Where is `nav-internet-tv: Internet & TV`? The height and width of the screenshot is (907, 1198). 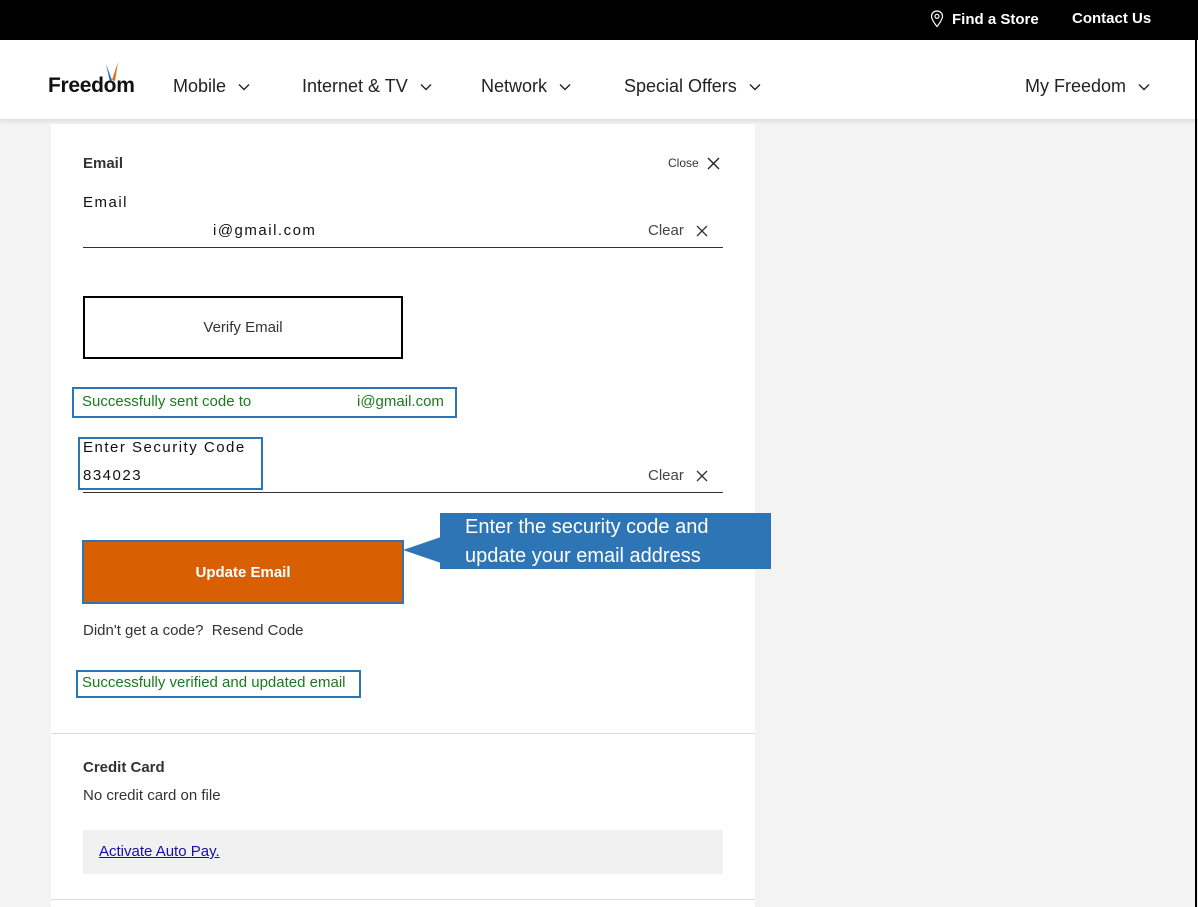 nav-internet-tv: Internet & TV is located at coordinates (367, 86).